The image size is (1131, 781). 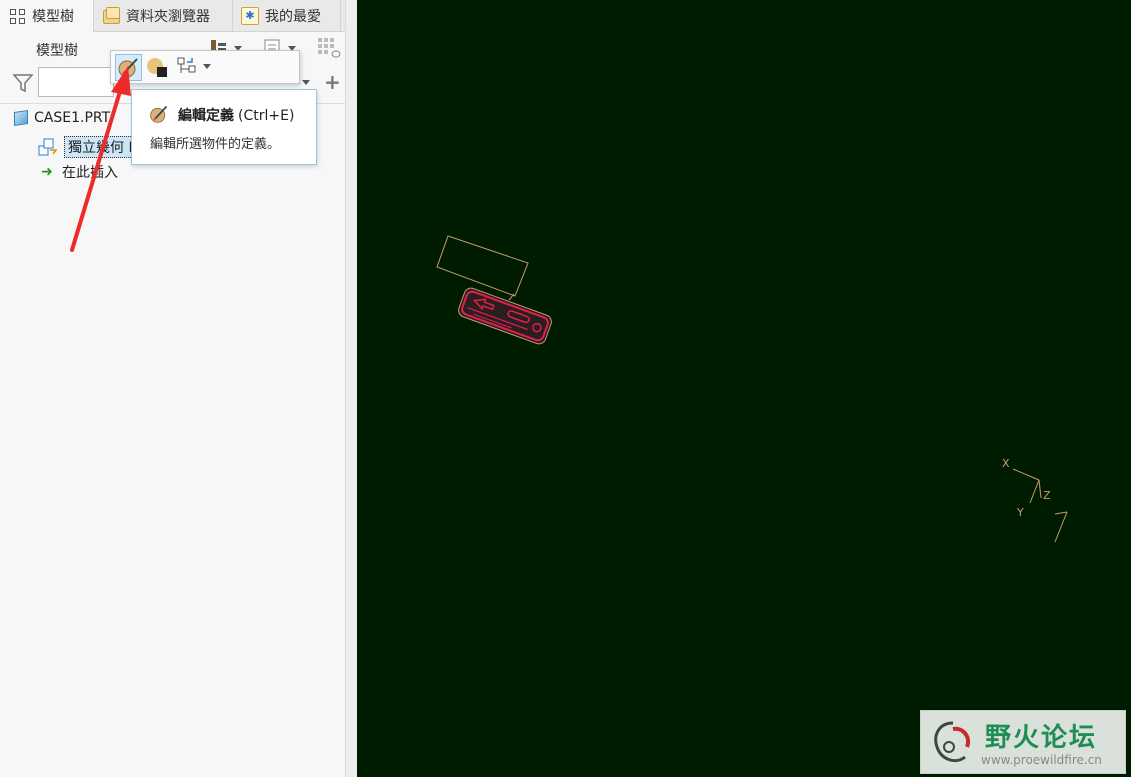 I want to click on forum-watermark: 野火论坛 www.proewildfire.cn, so click(x=1023, y=742).